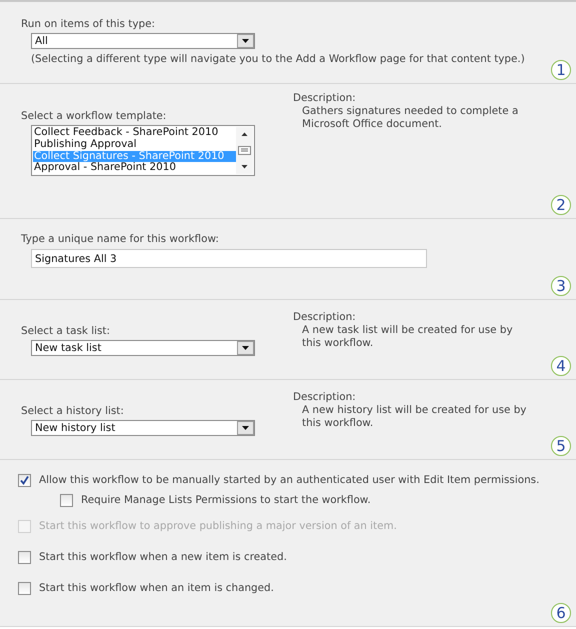  Describe the element at coordinates (134, 144) in the screenshot. I see `list-option: Publishing Approval` at that location.